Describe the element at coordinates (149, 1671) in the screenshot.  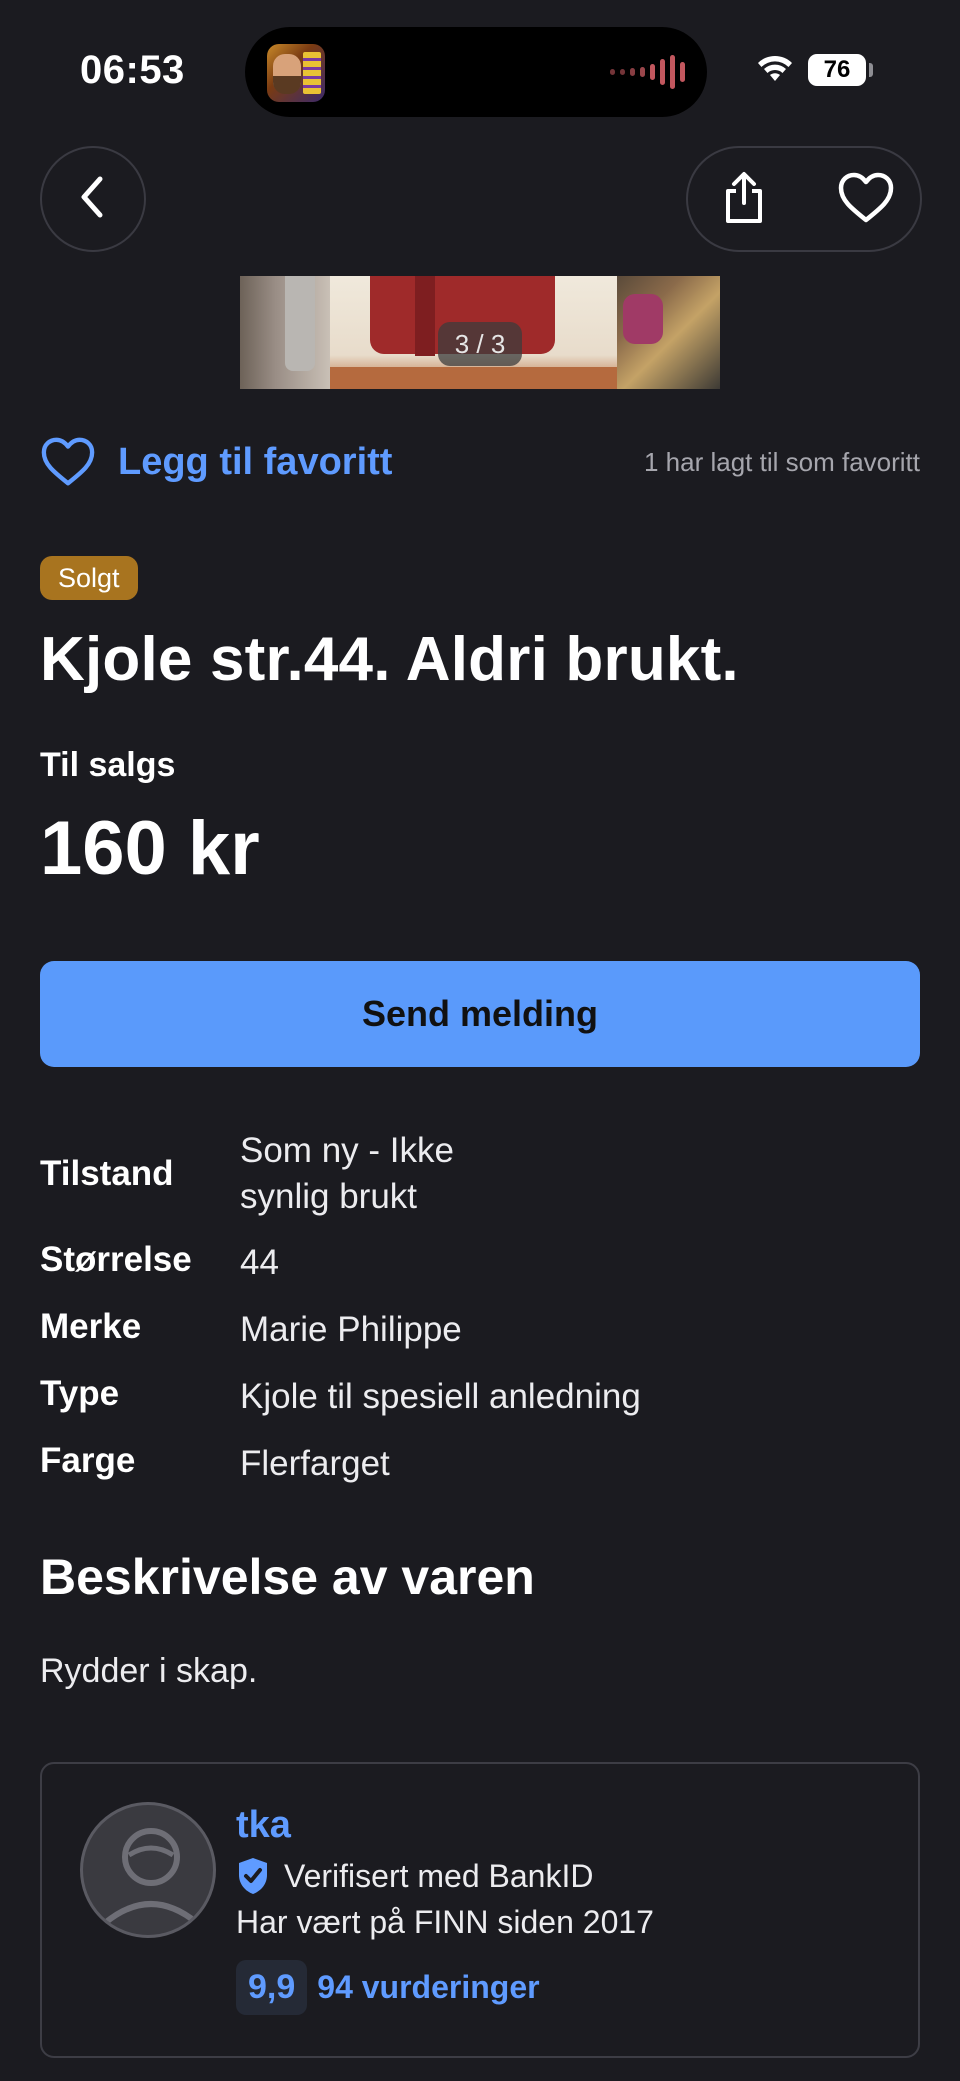
I see `description-text: Rydder i skap.` at that location.